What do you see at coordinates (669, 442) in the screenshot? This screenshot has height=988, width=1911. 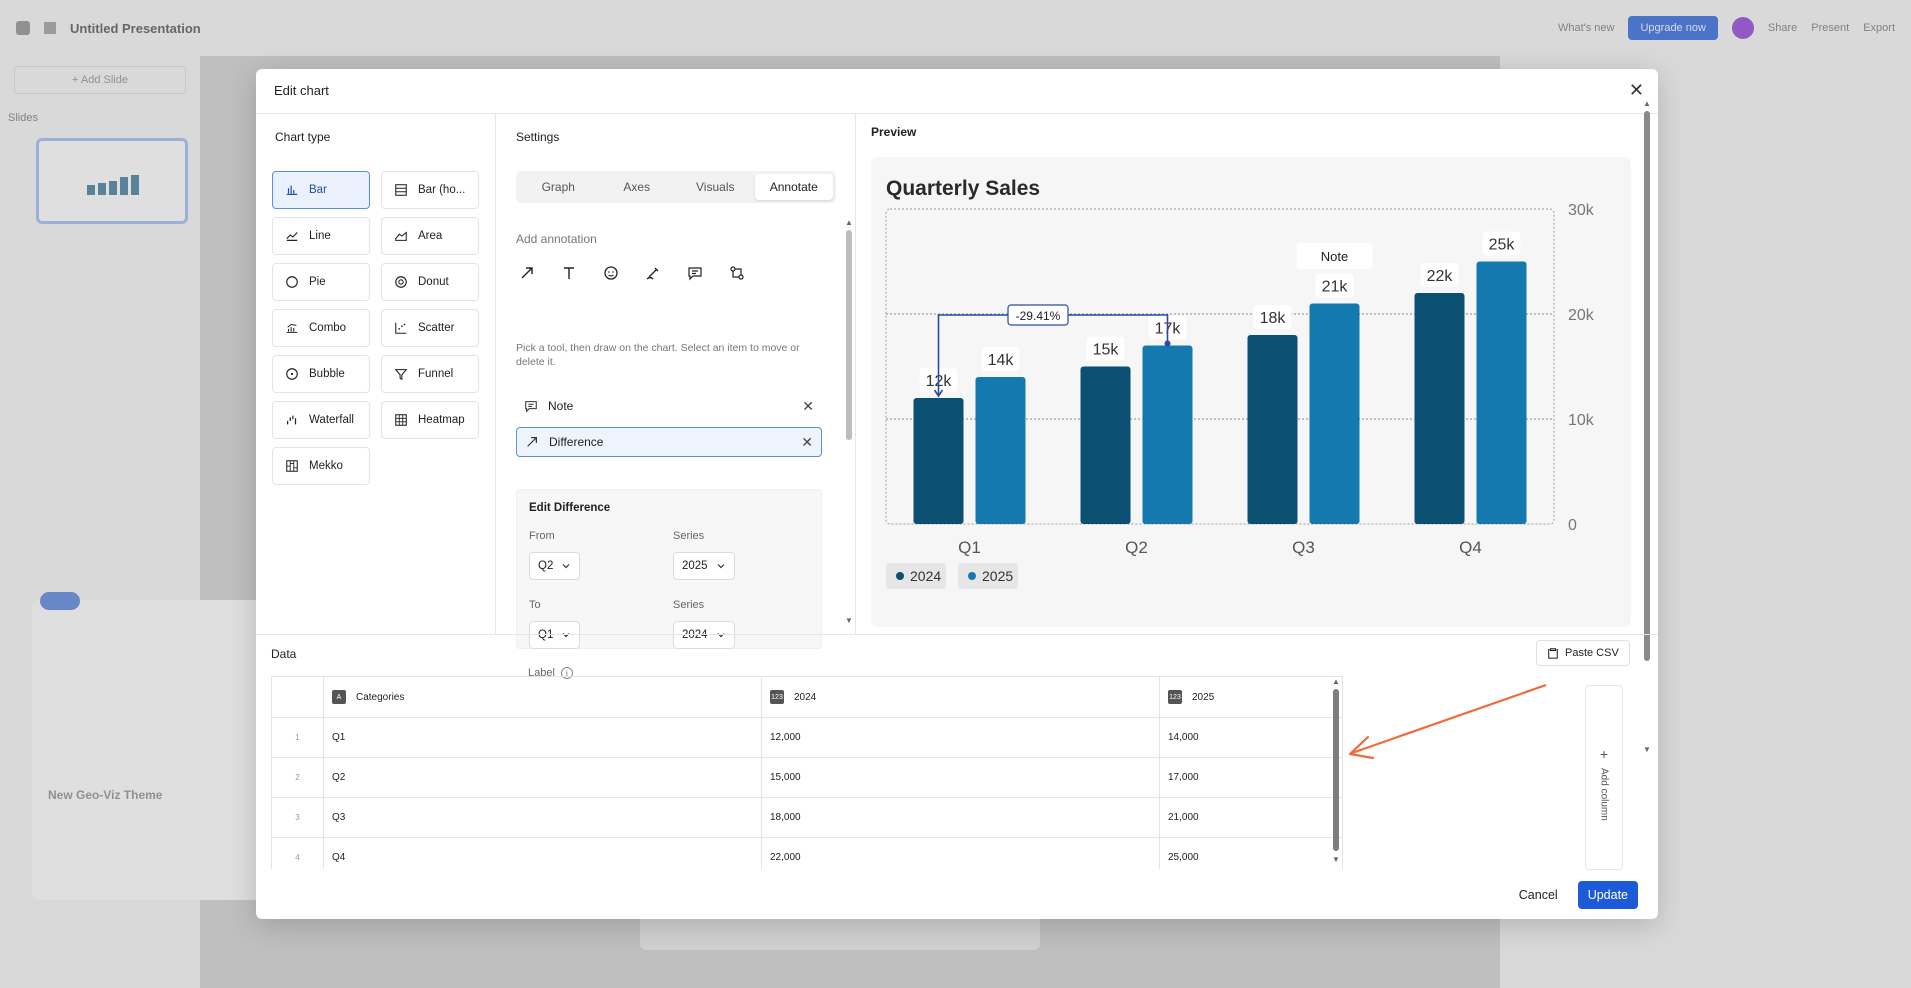 I see `annotation-item-difference: Difference ✕` at bounding box center [669, 442].